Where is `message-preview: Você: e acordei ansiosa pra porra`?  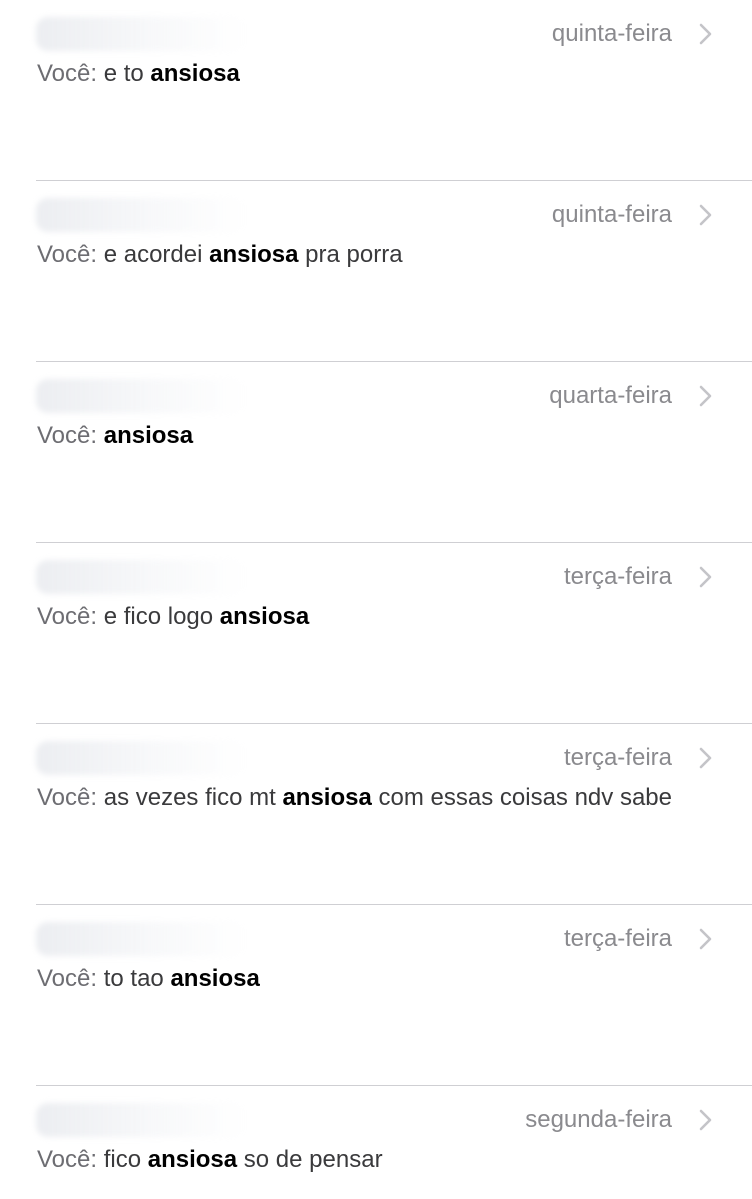
message-preview: Você: e acordei ansiosa pra porra is located at coordinates (357, 255).